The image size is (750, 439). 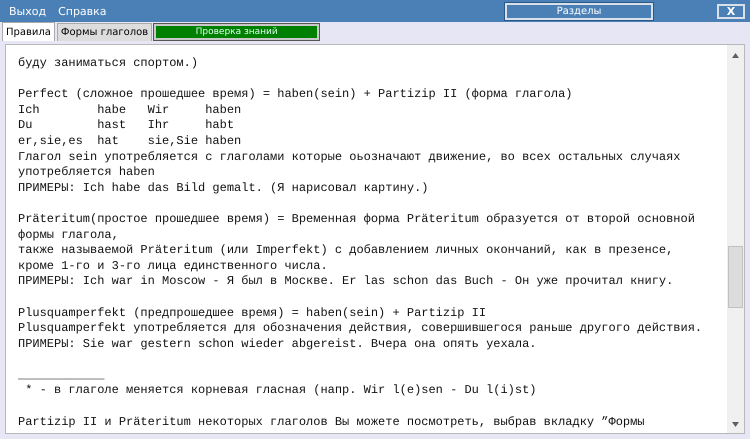 What do you see at coordinates (346, 251) in the screenshot?
I see `text-line: также называемой Präteritum (или Imperfekt) с добавлением личных окончаний, как в презенсе,` at bounding box center [346, 251].